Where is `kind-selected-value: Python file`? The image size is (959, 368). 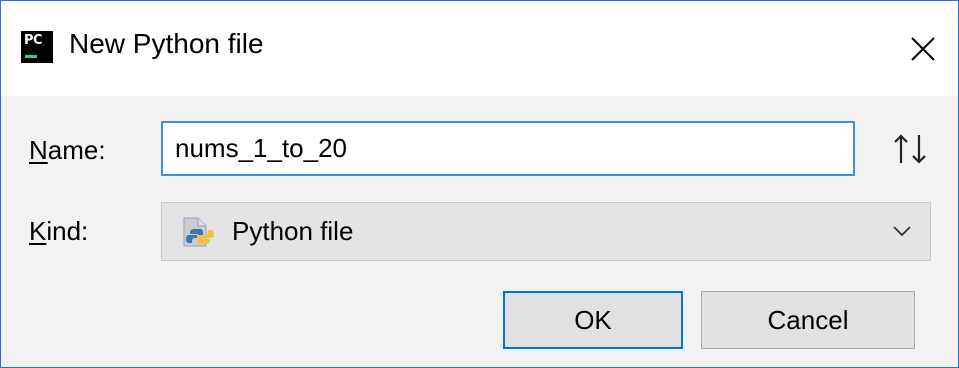 kind-selected-value: Python file is located at coordinates (293, 231).